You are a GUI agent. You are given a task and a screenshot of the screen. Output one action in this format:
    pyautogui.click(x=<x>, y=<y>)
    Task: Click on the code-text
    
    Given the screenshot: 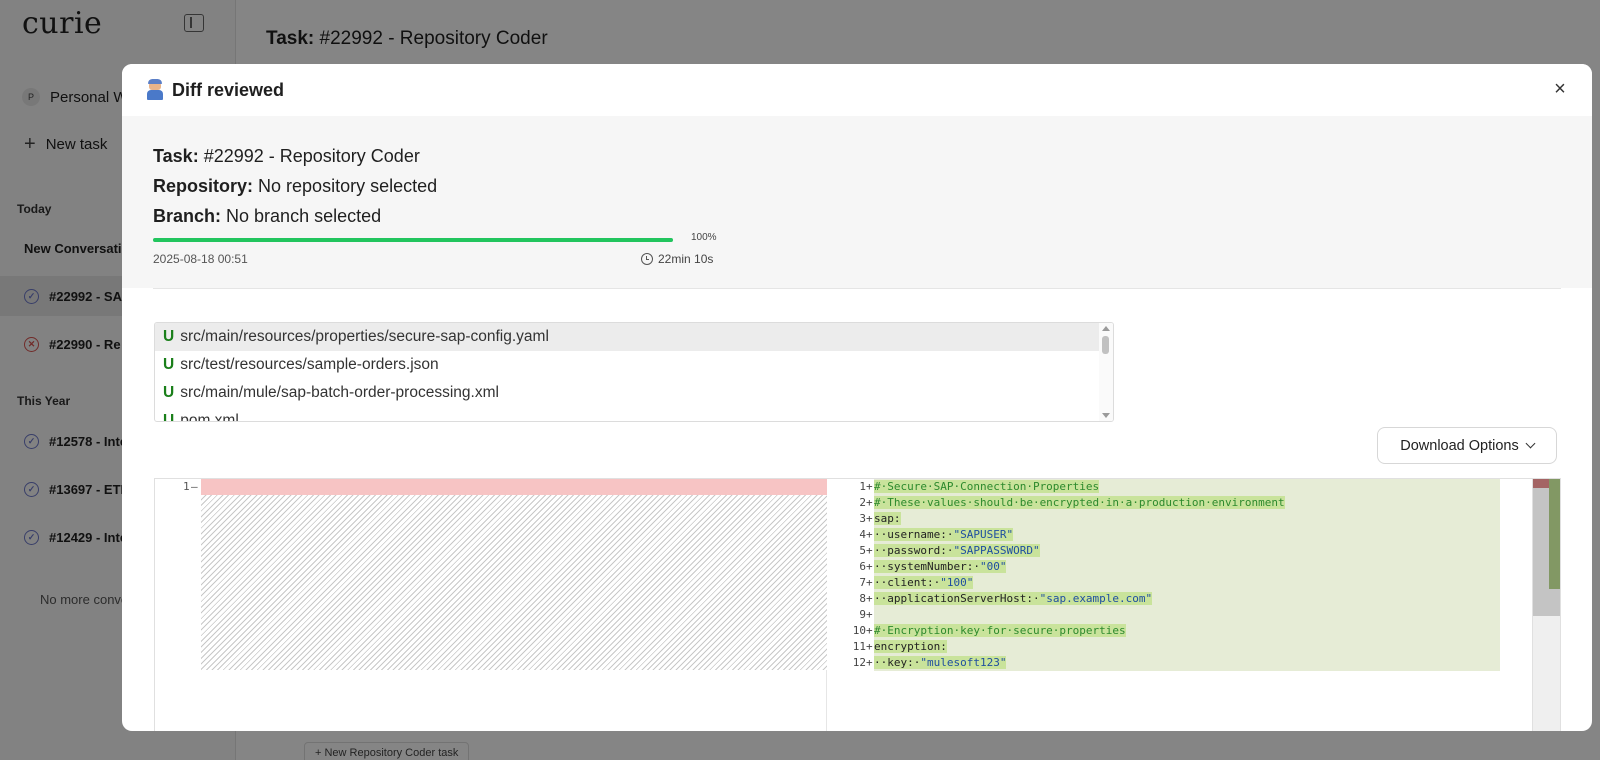 What is the action you would take?
    pyautogui.click(x=1187, y=615)
    